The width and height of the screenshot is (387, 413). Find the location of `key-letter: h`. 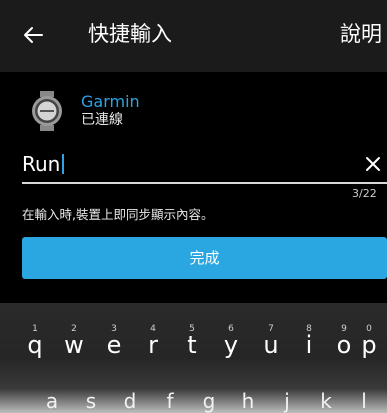

key-letter: h is located at coordinates (248, 401).